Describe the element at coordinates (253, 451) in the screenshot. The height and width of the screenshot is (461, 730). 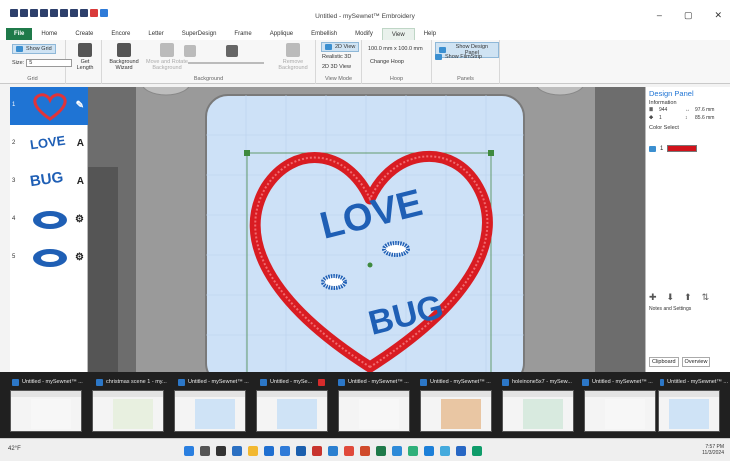
I see `file-explorer-icon` at that location.